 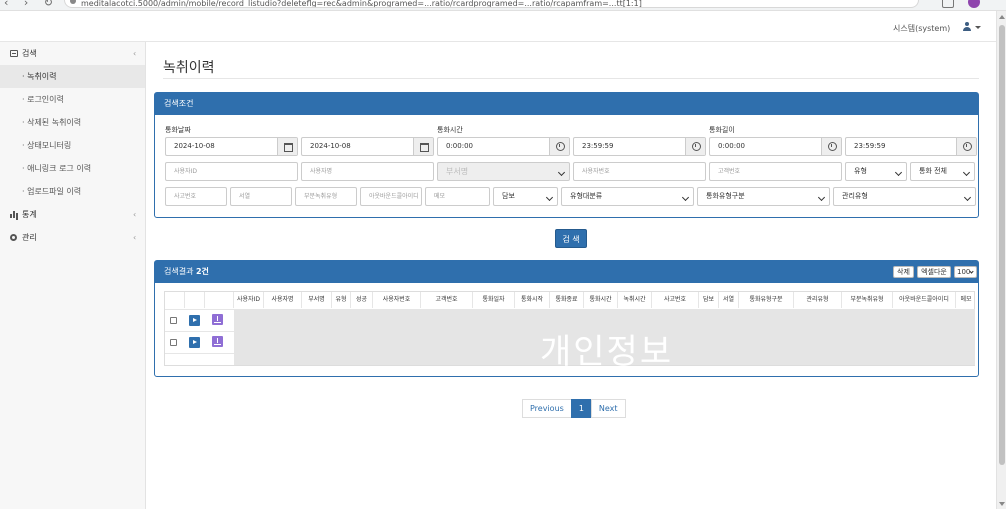 I want to click on user-number-input: 사용자번호, so click(x=639, y=171).